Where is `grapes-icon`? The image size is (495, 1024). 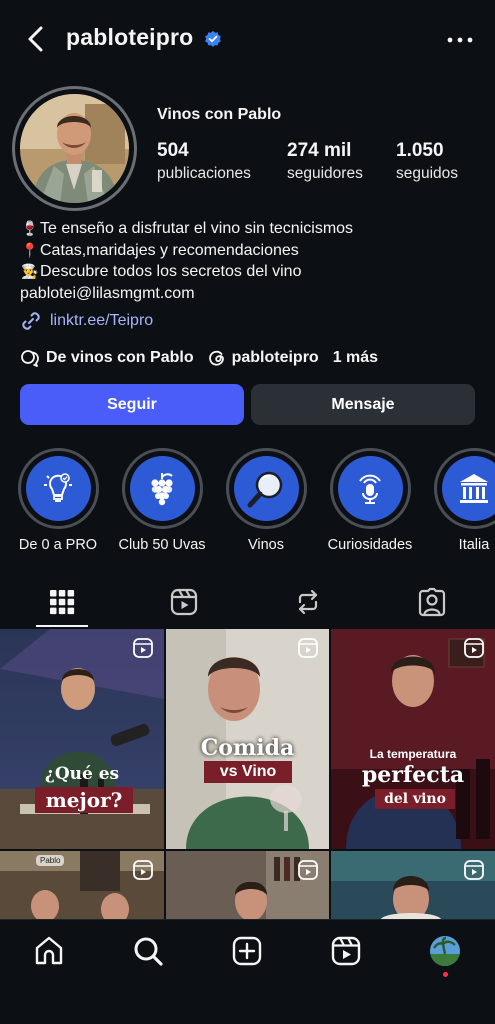
grapes-icon is located at coordinates (162, 488).